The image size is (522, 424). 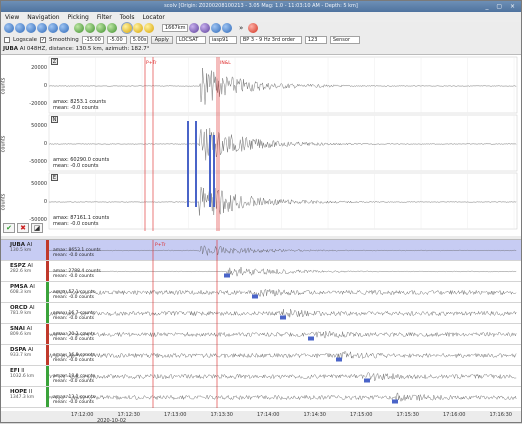 What do you see at coordinates (127, 28) in the screenshot?
I see `pick-p-icon` at bounding box center [127, 28].